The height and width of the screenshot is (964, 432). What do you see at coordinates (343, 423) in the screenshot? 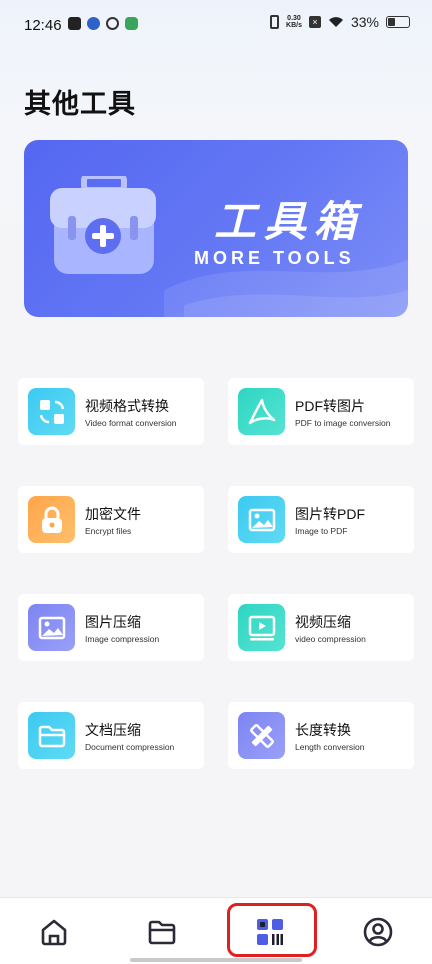
I see `tool-subtitle: PDF to image conversion` at bounding box center [343, 423].